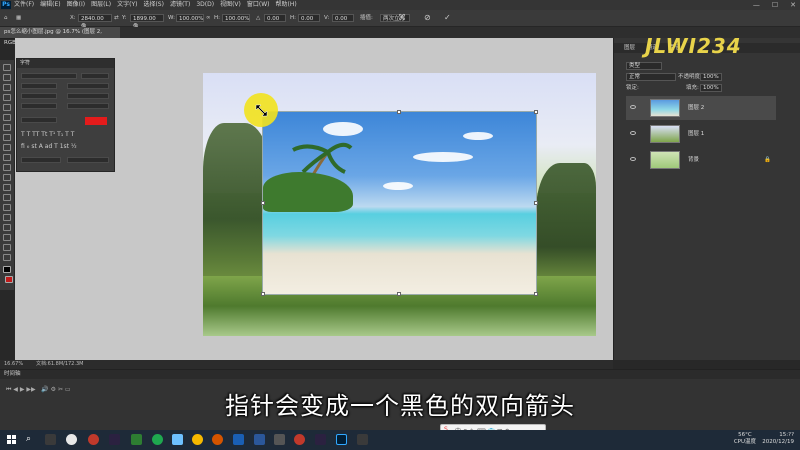  Describe the element at coordinates (536, 203) in the screenshot. I see `transform-handle-right` at that location.